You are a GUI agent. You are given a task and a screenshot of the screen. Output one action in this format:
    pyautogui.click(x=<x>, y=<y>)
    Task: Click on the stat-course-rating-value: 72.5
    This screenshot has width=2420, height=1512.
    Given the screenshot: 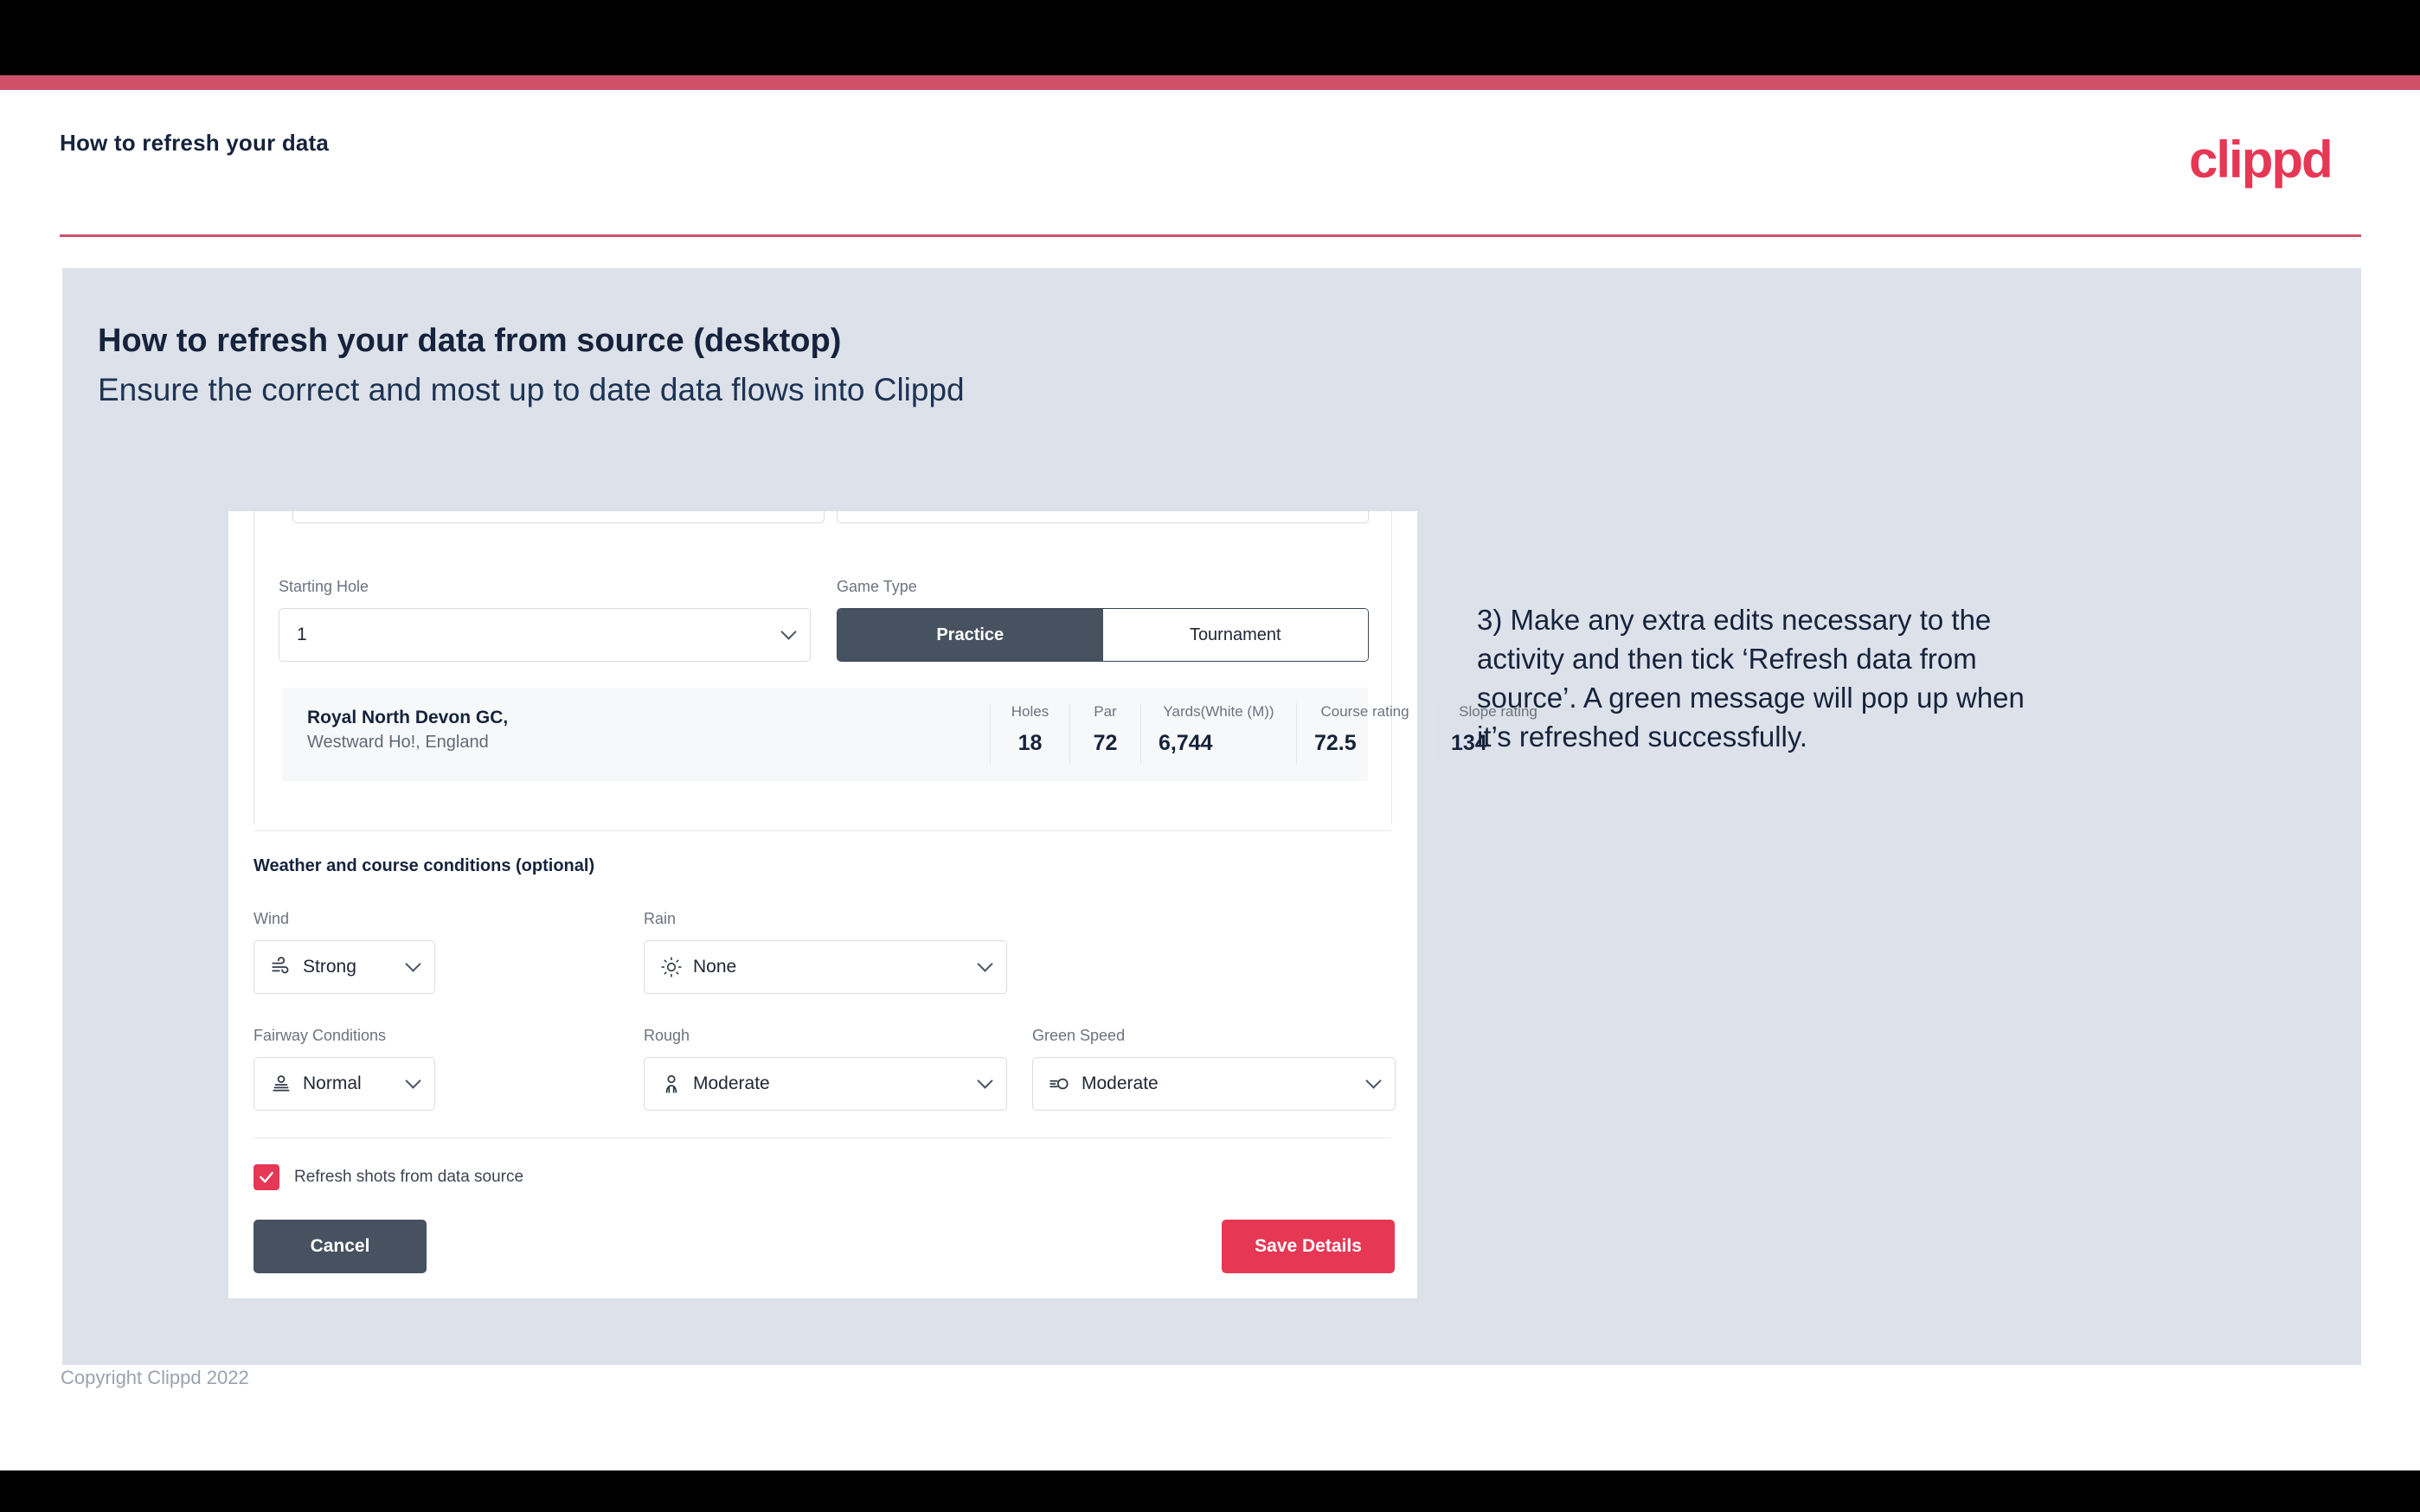 What is the action you would take?
    pyautogui.click(x=1335, y=743)
    